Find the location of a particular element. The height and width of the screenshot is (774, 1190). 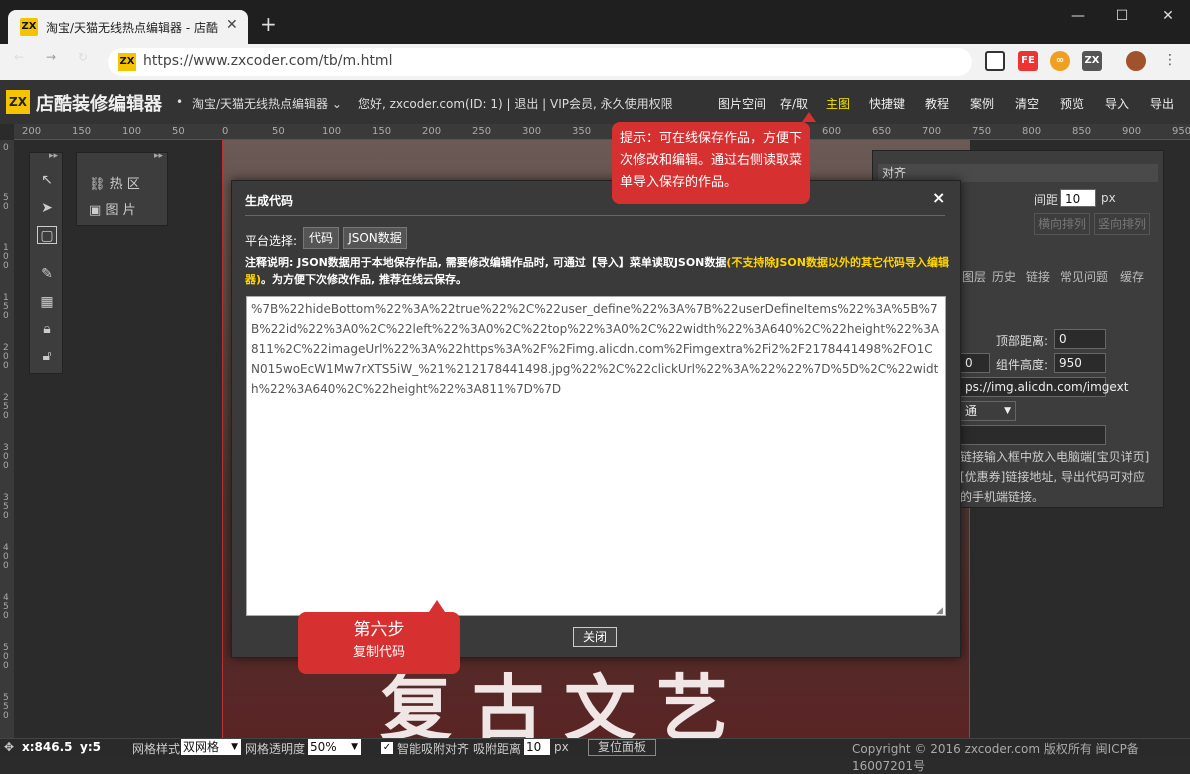

menu-clear: 清空 is located at coordinates (1027, 103).